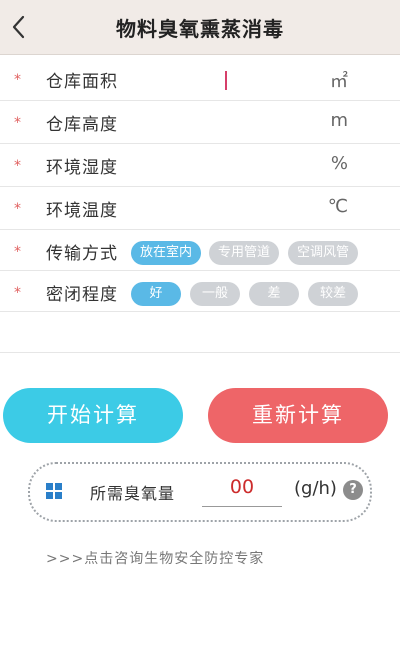 The width and height of the screenshot is (400, 661). I want to click on sealing-level-label: 密闭程度, so click(82, 295).